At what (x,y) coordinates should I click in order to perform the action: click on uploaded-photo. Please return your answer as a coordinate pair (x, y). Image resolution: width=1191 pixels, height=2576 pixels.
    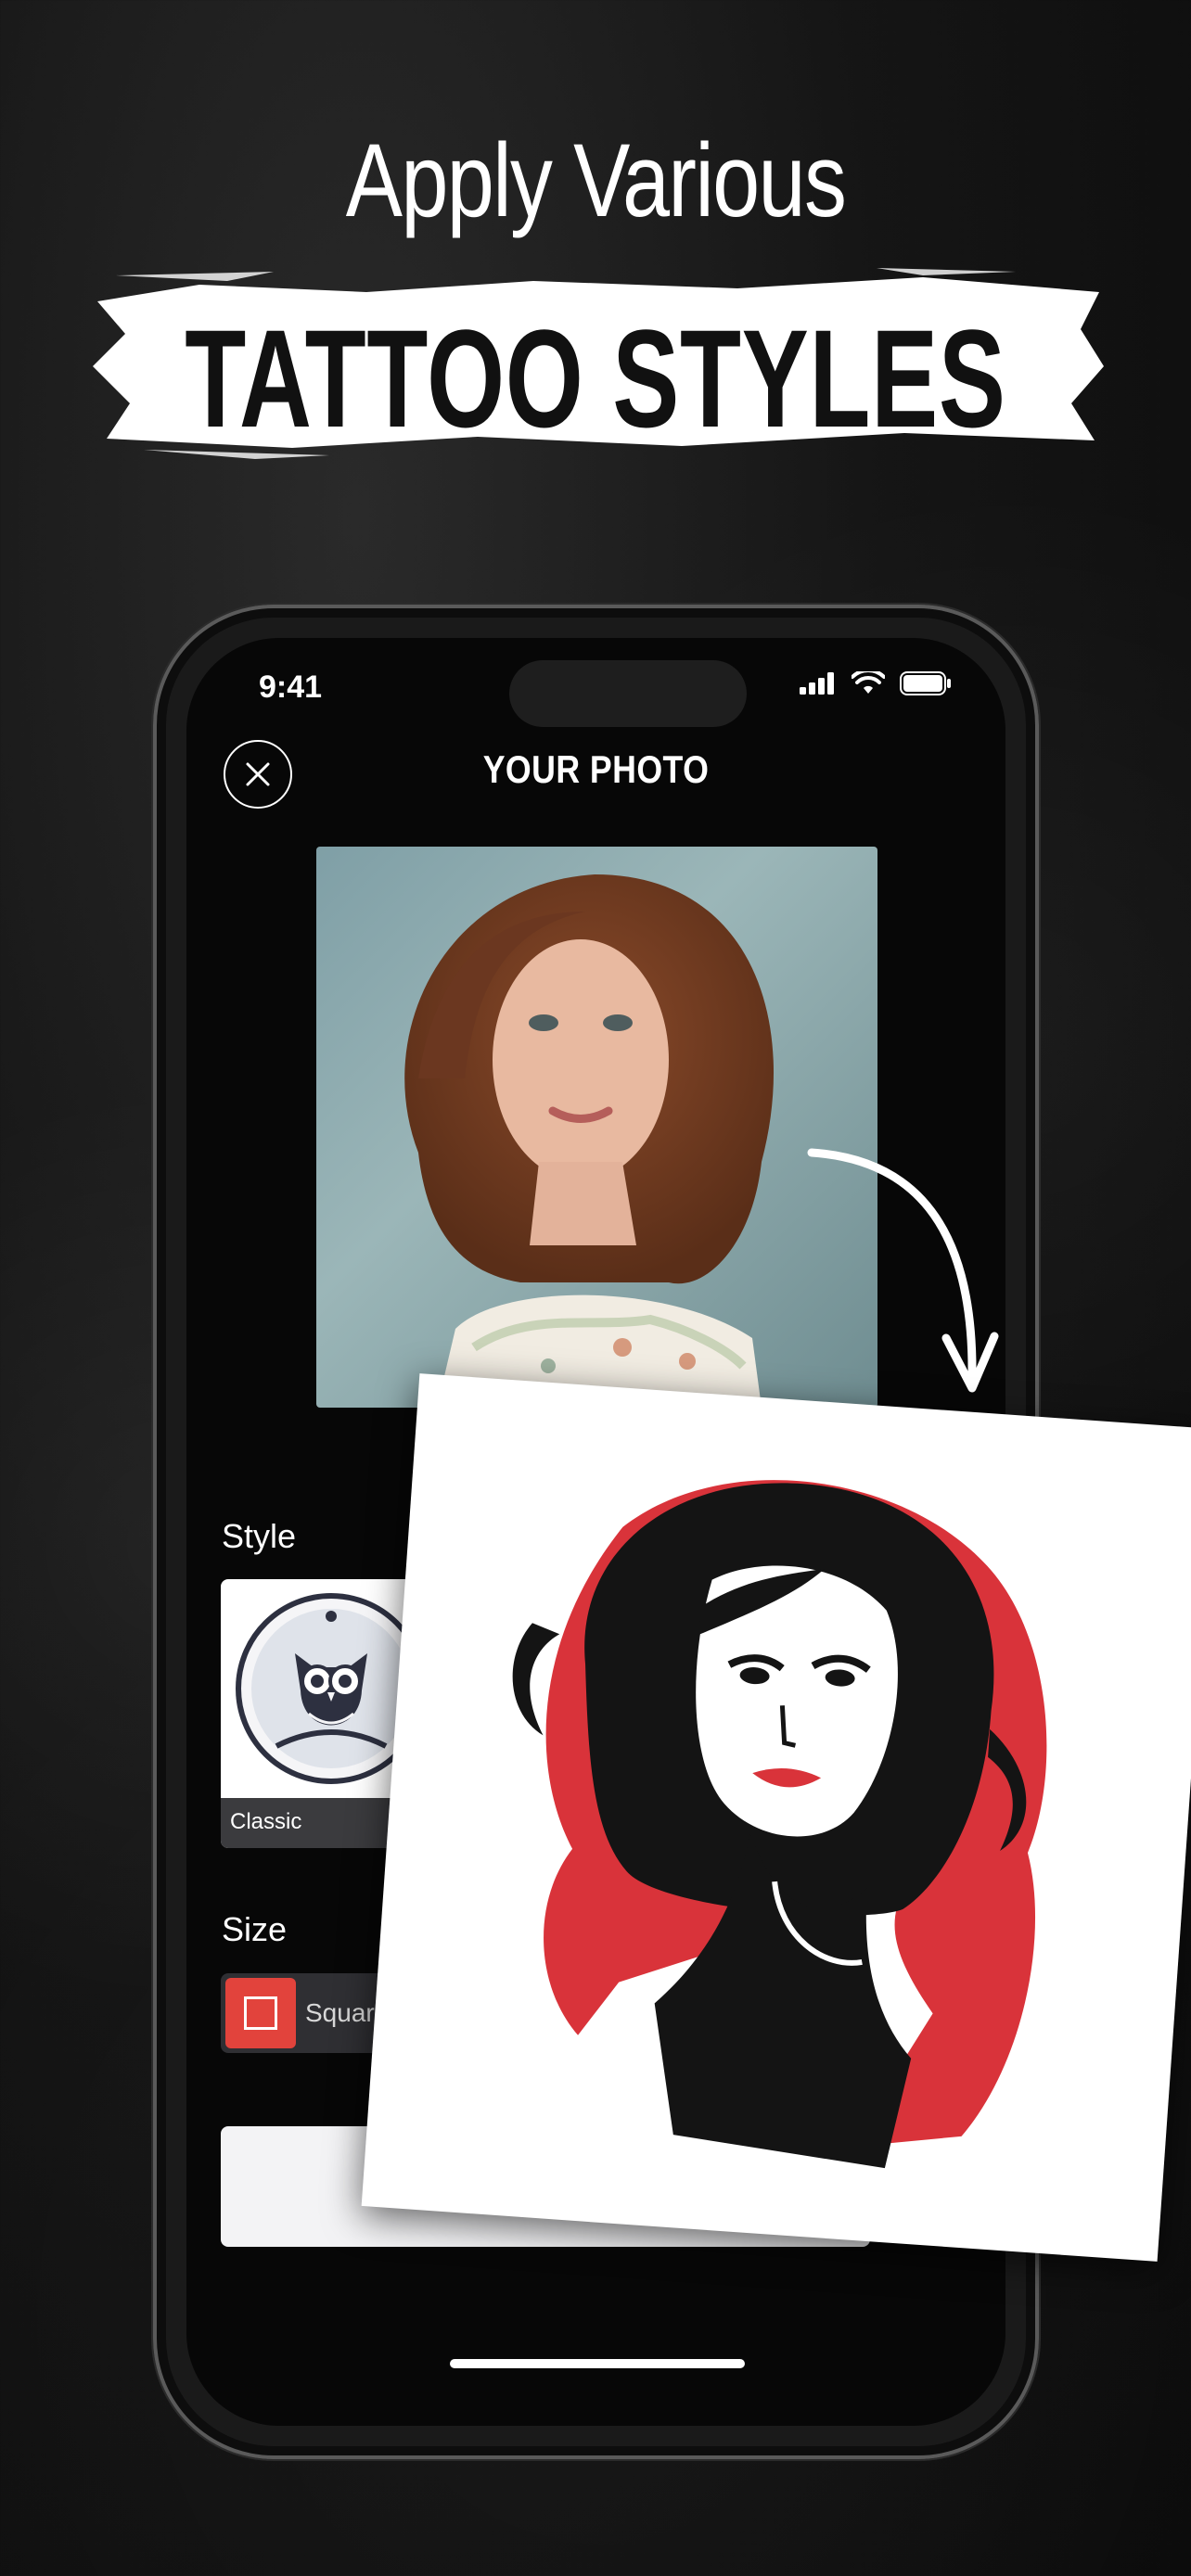
    Looking at the image, I should click on (597, 1127).